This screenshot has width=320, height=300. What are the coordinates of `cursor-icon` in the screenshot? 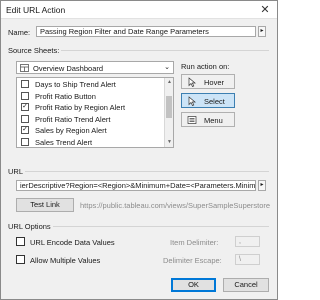 It's located at (192, 82).